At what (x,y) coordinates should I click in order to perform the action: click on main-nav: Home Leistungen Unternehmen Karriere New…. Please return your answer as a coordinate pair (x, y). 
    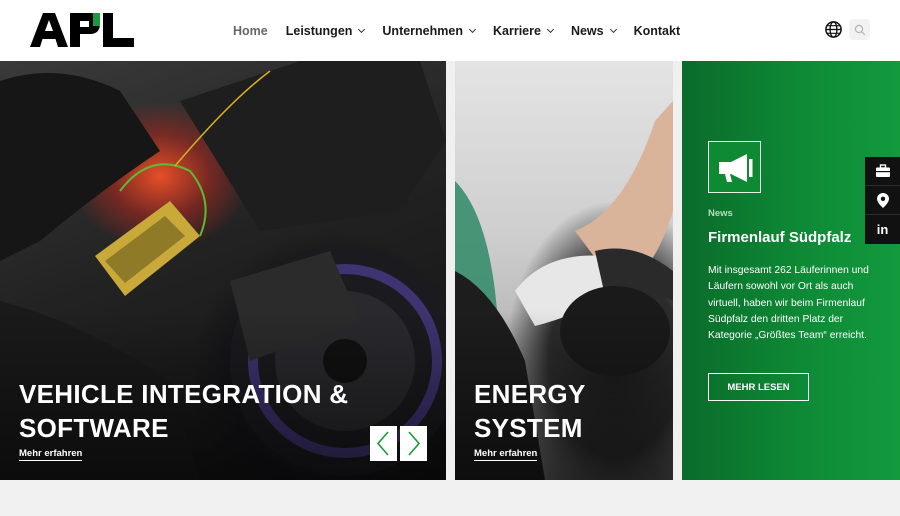
    Looking at the image, I should click on (456, 30).